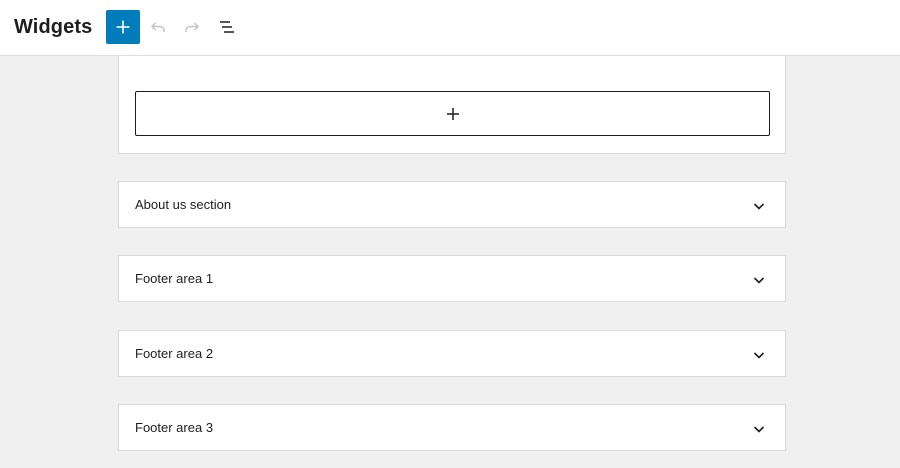 The height and width of the screenshot is (468, 900). Describe the element at coordinates (53, 27) in the screenshot. I see `page-title: Widgets` at that location.